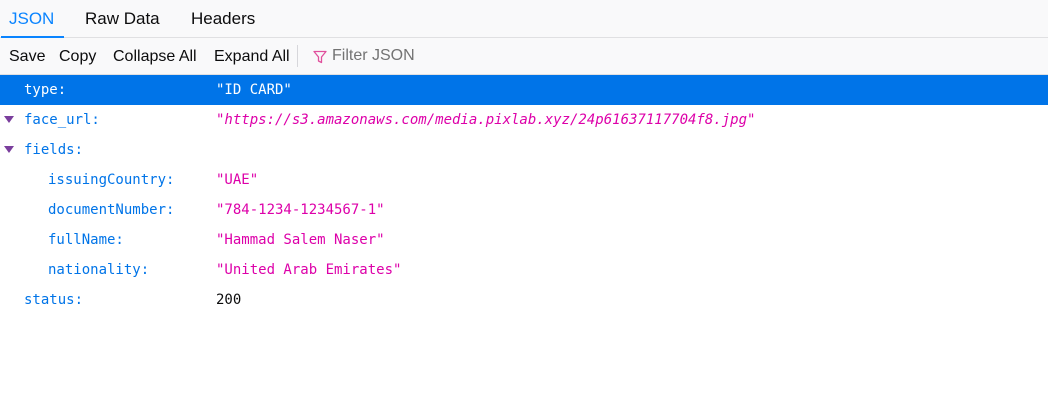  What do you see at coordinates (524, 180) in the screenshot?
I see `tree-row-issuing-country: issuingCountry: "UAE"` at bounding box center [524, 180].